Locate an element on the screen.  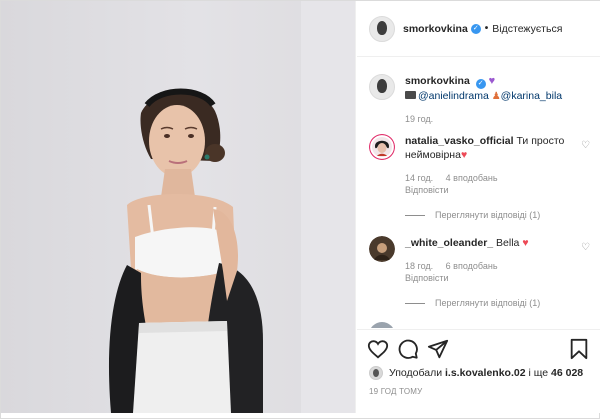
likes-summary: Уподобали i.s.kovalenko.02 і ще 46 028 is located at coordinates (476, 373).